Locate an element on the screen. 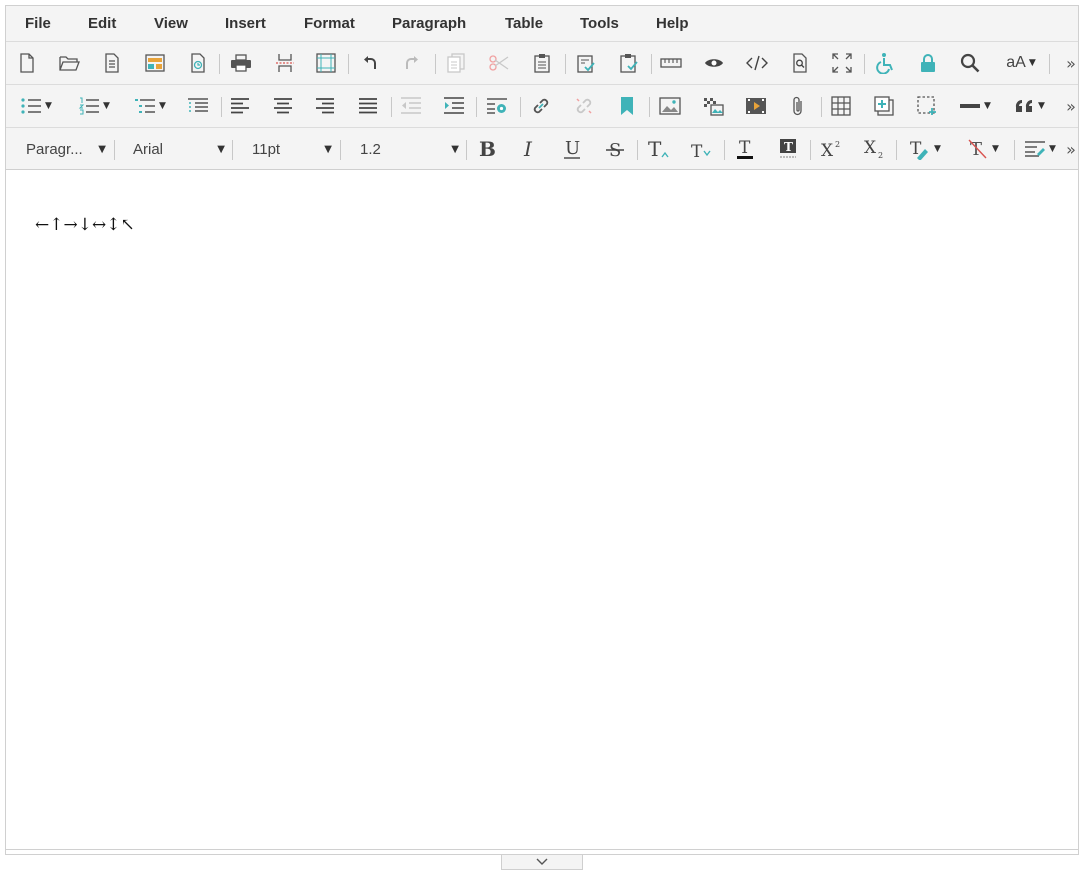 This screenshot has width=1084, height=873. paste-check-icon is located at coordinates (586, 64).